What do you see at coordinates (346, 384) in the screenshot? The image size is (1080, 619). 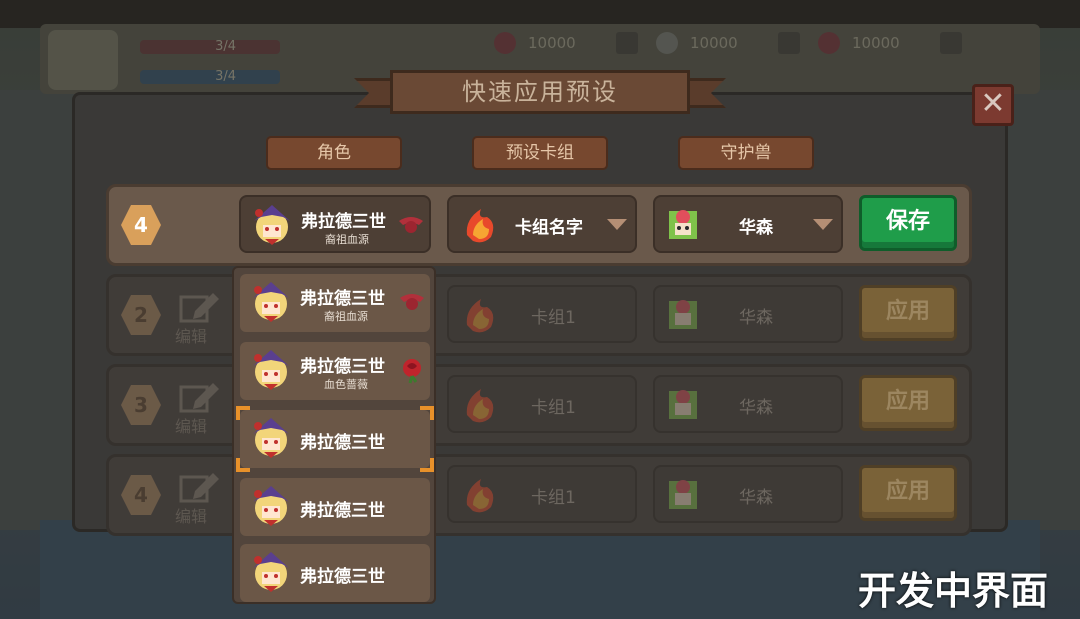 I see `character-trait: 血色蔷薇` at bounding box center [346, 384].